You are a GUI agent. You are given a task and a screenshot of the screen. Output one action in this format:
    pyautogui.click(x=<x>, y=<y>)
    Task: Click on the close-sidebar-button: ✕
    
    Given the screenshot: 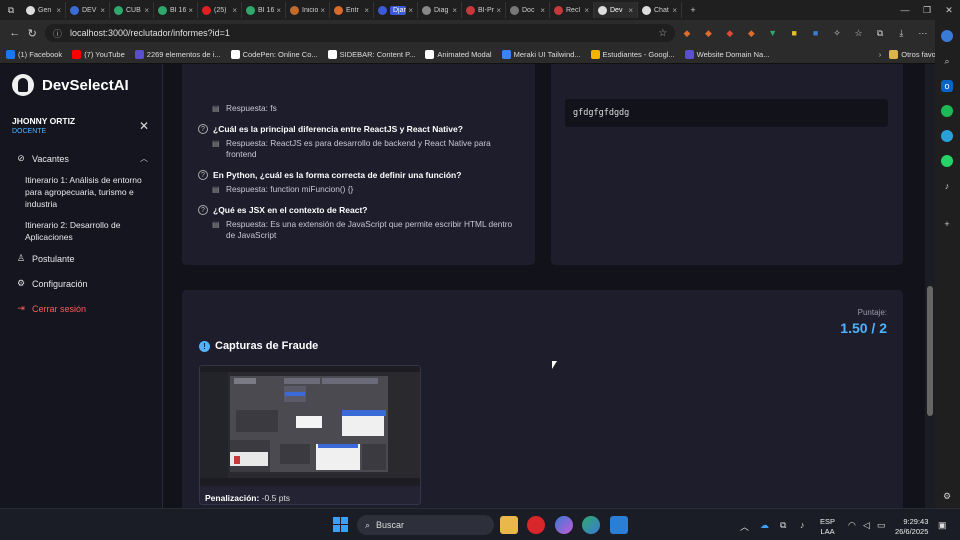 What is the action you would take?
    pyautogui.click(x=144, y=126)
    